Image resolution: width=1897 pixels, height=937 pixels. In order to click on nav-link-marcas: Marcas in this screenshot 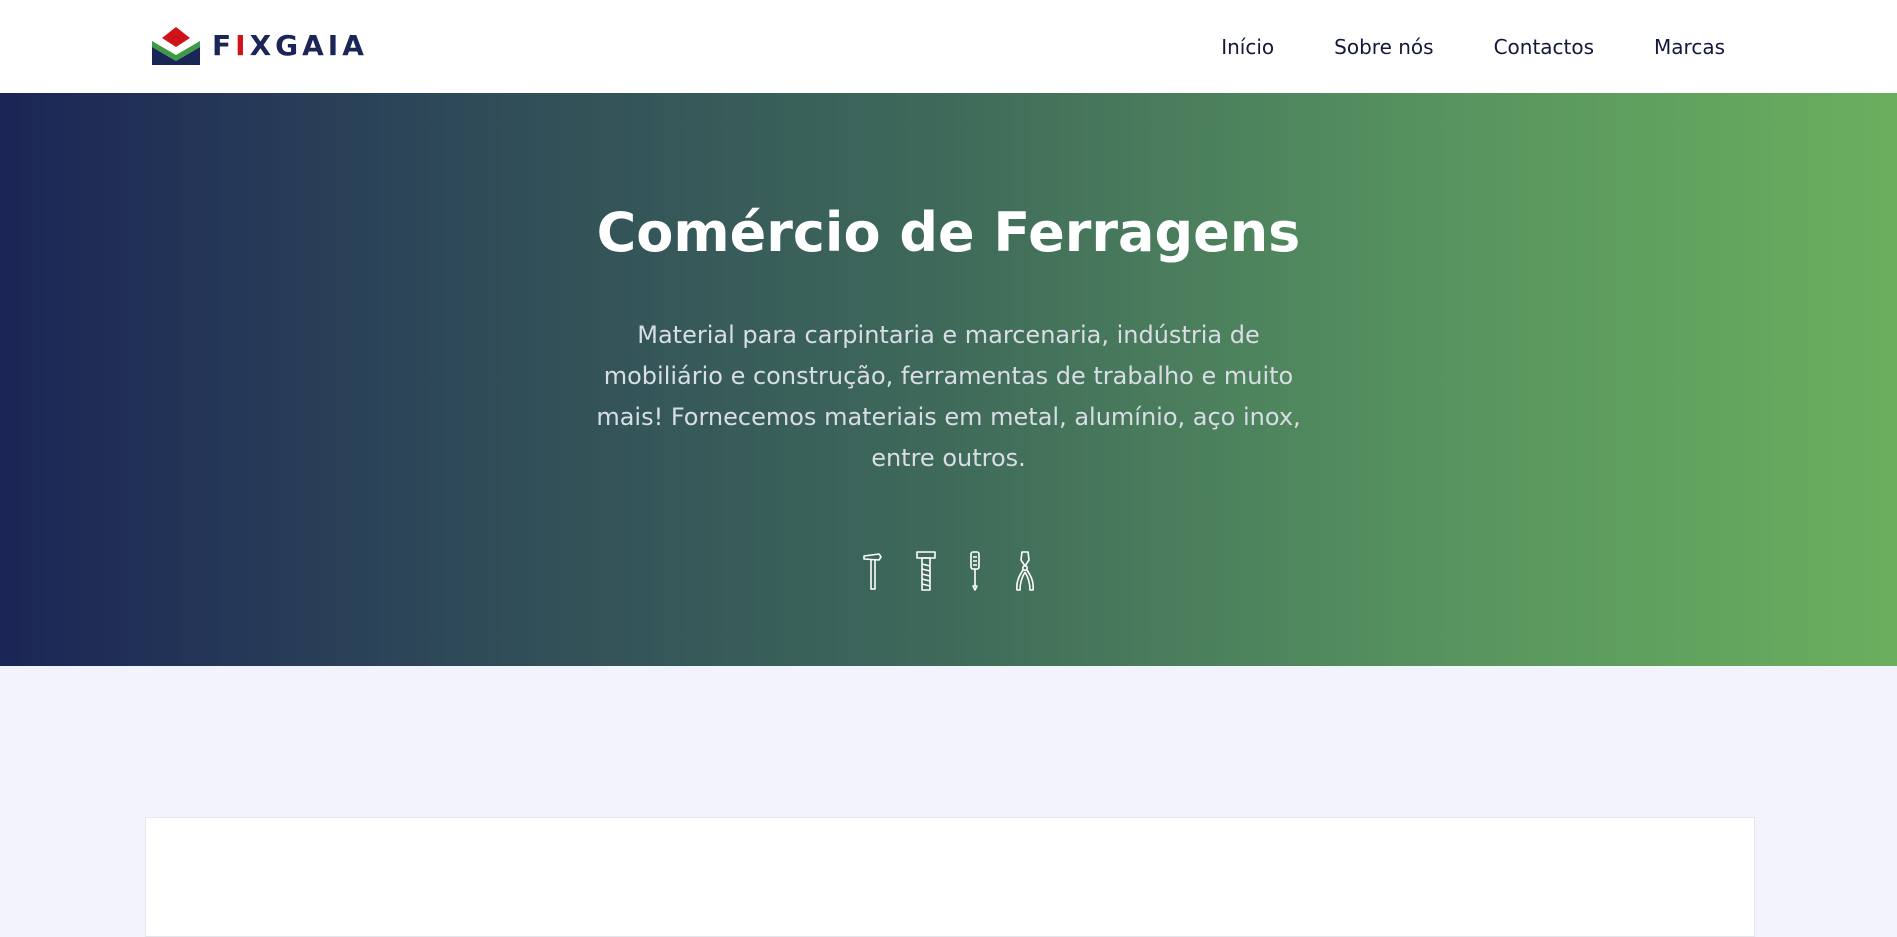, I will do `click(1689, 47)`.